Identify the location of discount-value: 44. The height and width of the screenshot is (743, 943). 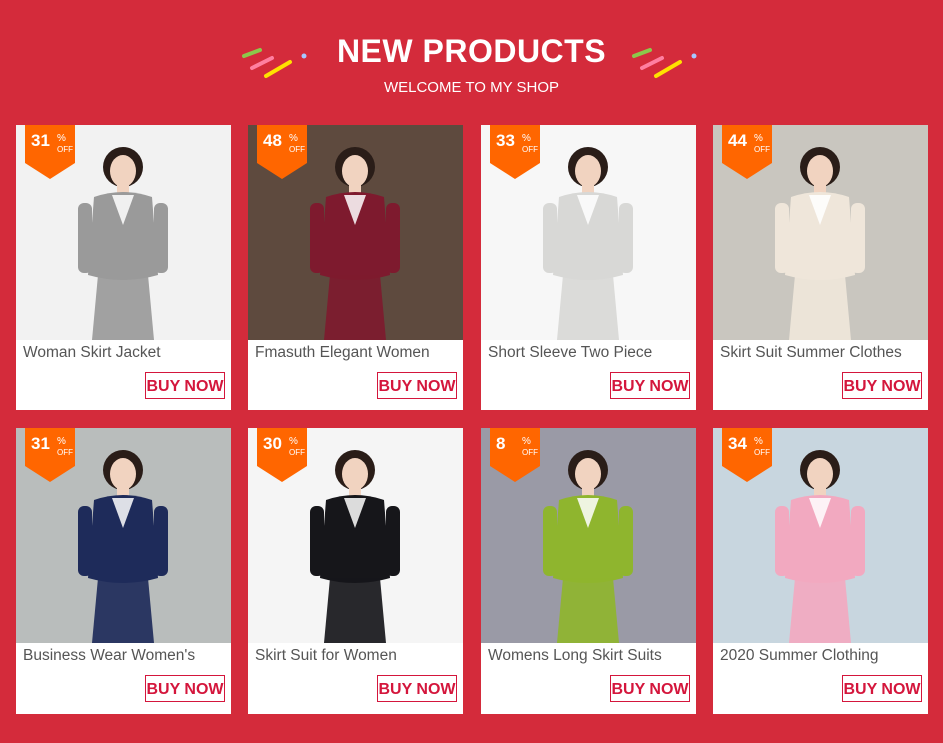
(737, 140).